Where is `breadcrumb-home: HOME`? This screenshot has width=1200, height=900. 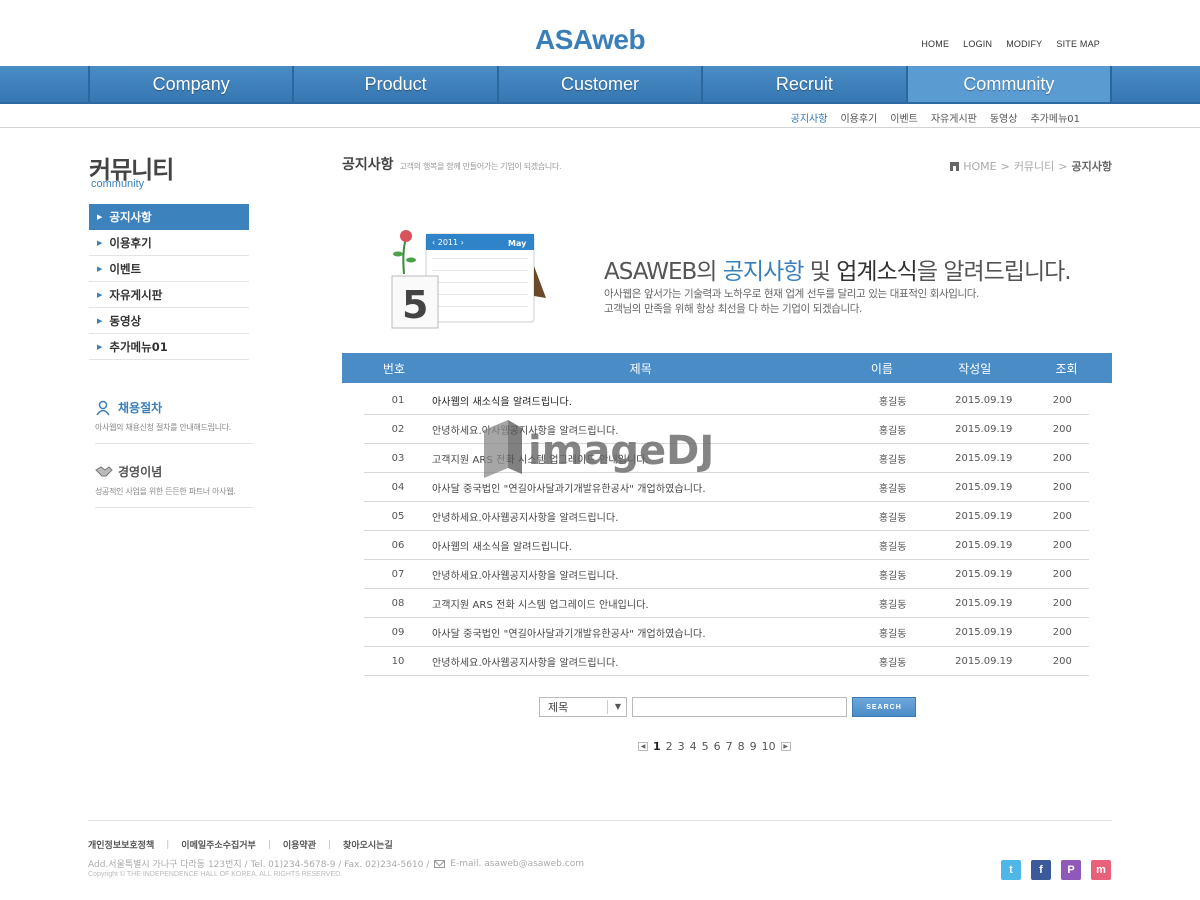 breadcrumb-home: HOME is located at coordinates (979, 166).